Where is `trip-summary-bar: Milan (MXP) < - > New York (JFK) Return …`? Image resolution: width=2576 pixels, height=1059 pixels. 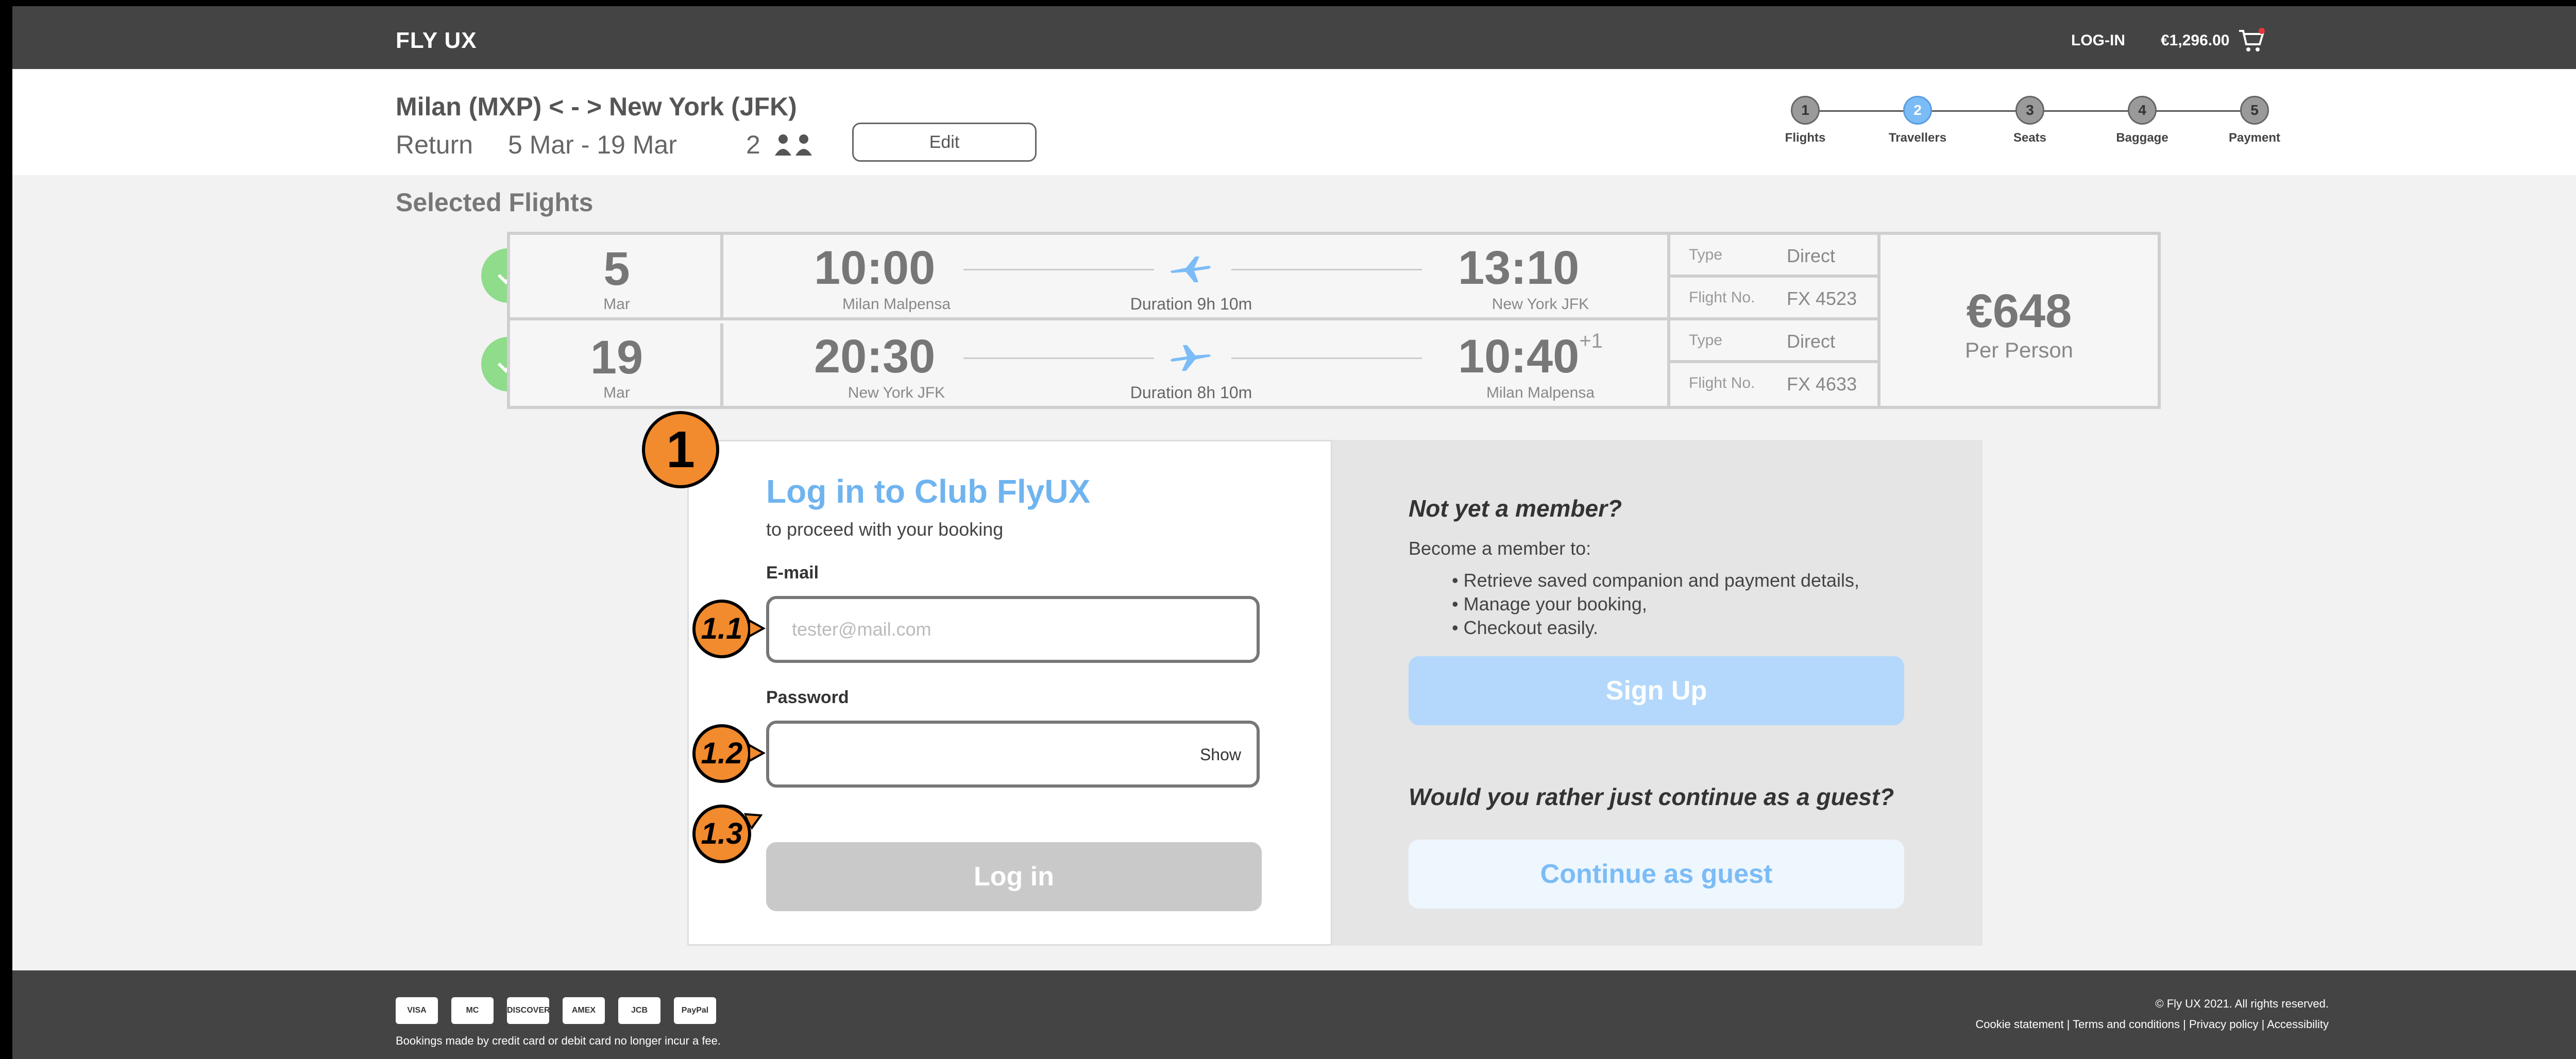 trip-summary-bar: Milan (MXP) < - > New York (JFK) Return … is located at coordinates (1294, 122).